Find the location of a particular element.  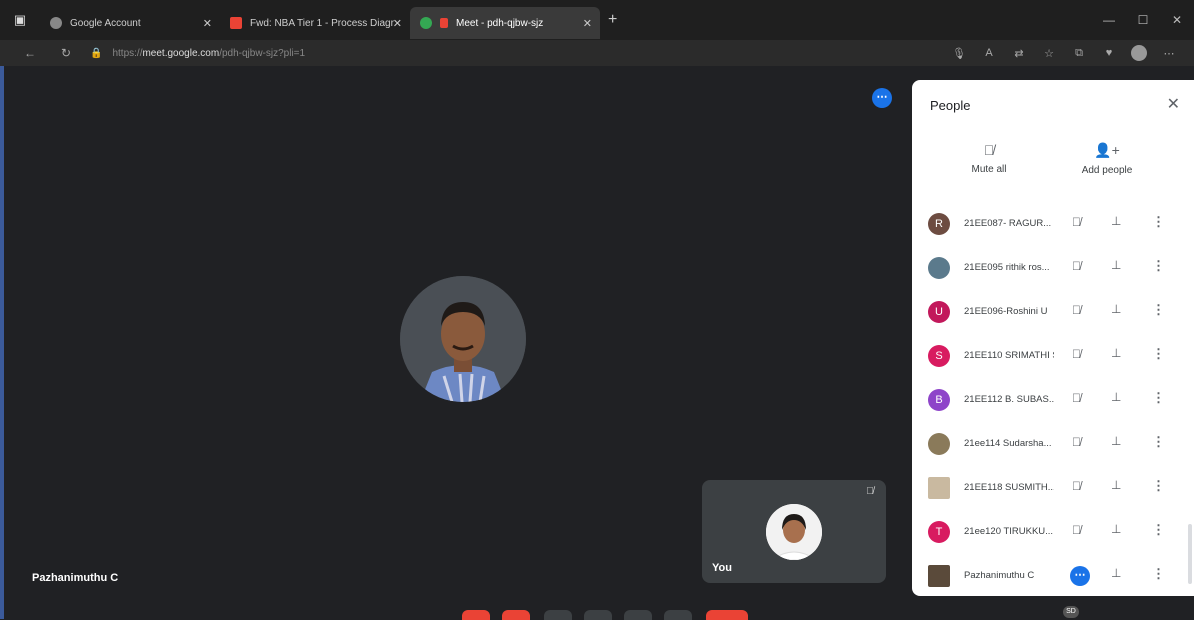

collections-icon: ⧉ is located at coordinates (1079, 53).